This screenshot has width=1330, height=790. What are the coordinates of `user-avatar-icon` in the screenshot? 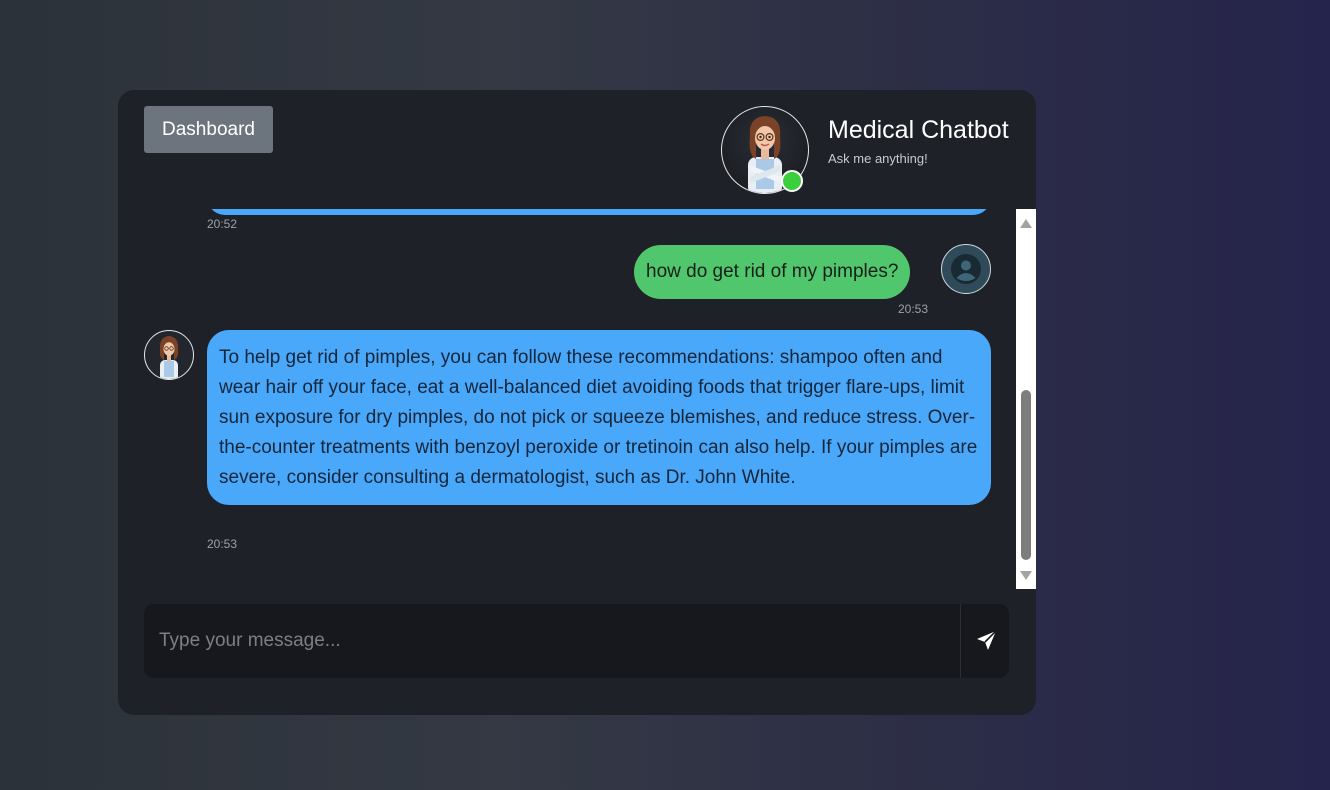 It's located at (966, 269).